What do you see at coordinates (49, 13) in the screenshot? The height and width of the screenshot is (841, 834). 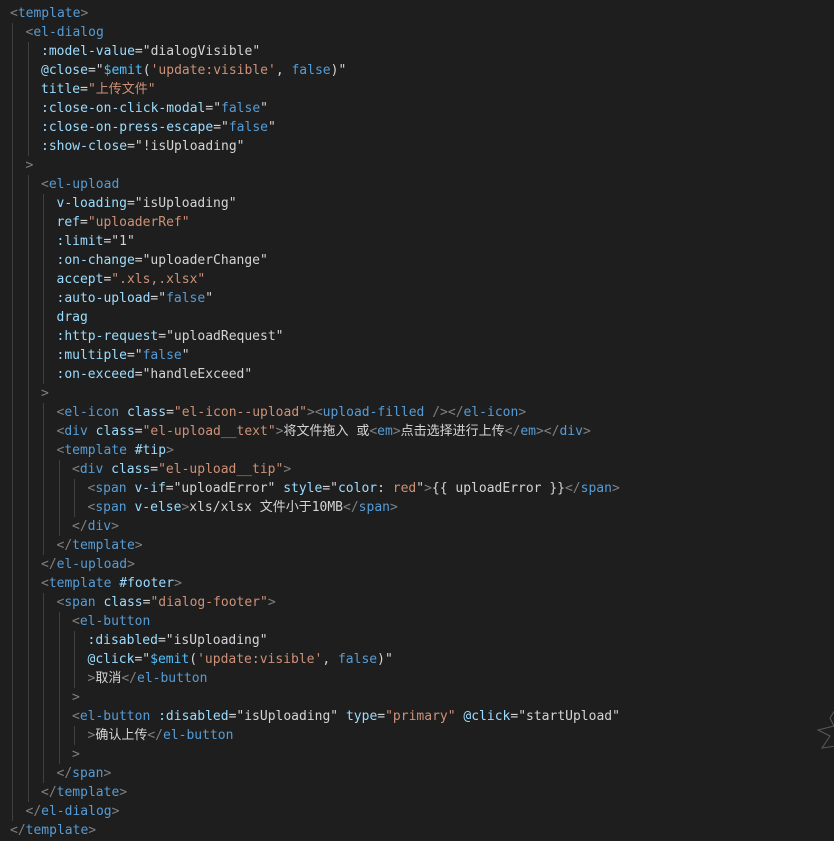 I see `code-line: <template>` at bounding box center [49, 13].